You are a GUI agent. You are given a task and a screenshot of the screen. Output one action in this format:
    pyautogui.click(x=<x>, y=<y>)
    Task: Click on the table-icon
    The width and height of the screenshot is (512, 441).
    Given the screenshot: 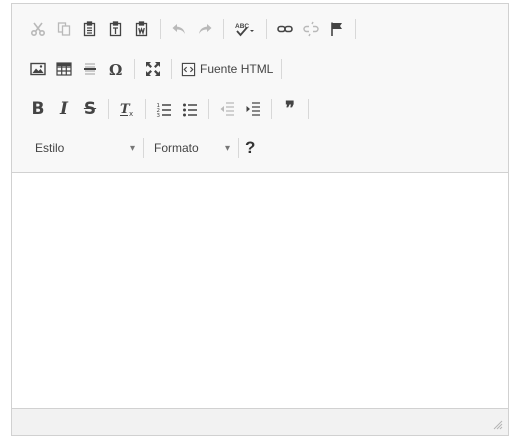 What is the action you would take?
    pyautogui.click(x=64, y=69)
    